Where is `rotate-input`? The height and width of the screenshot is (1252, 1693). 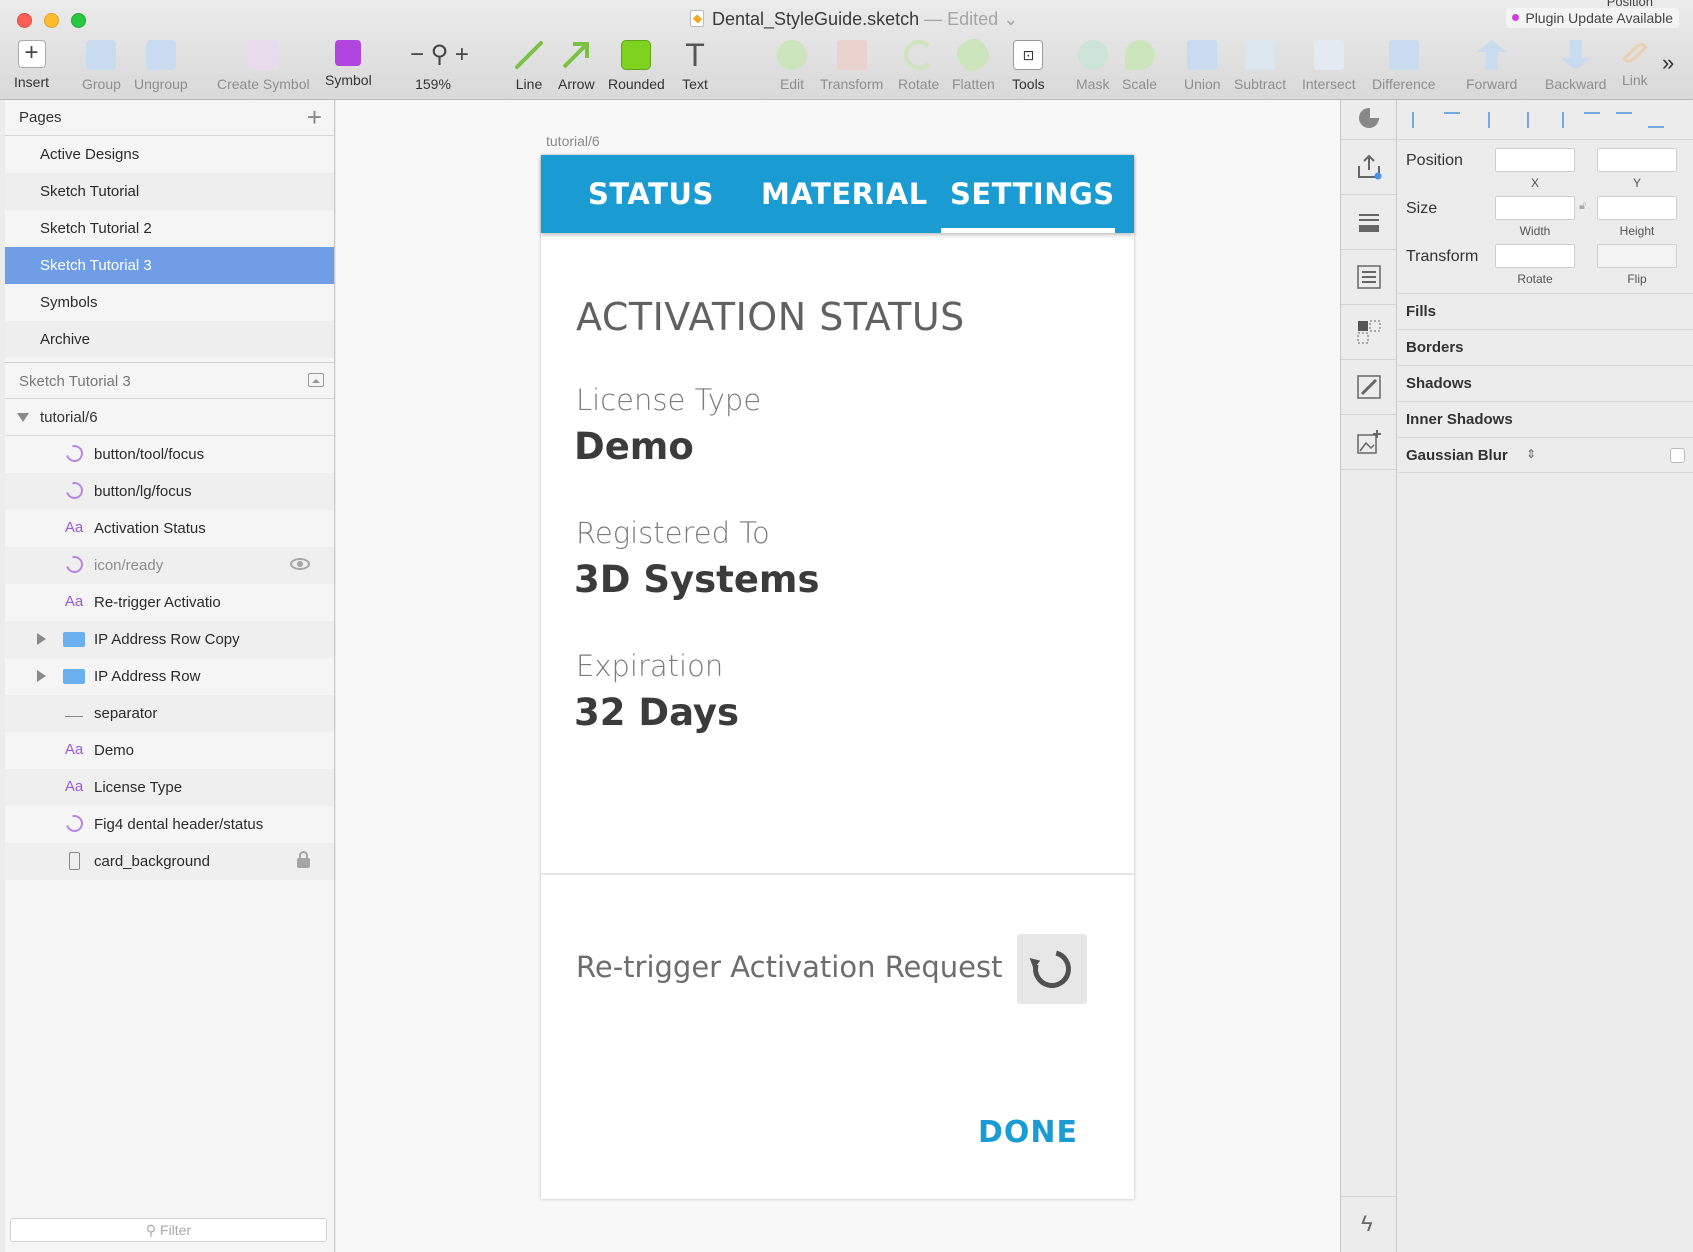 rotate-input is located at coordinates (1535, 256).